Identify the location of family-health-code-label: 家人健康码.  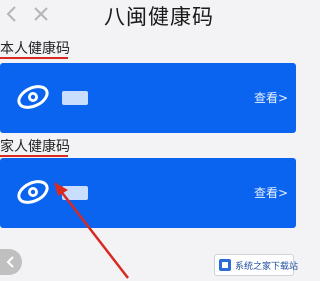
(35, 147).